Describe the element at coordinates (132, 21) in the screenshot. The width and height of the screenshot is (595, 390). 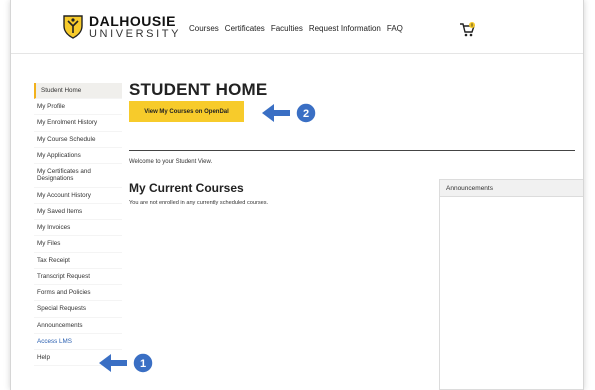
I see `logo-line-1: DALHOUSIE` at that location.